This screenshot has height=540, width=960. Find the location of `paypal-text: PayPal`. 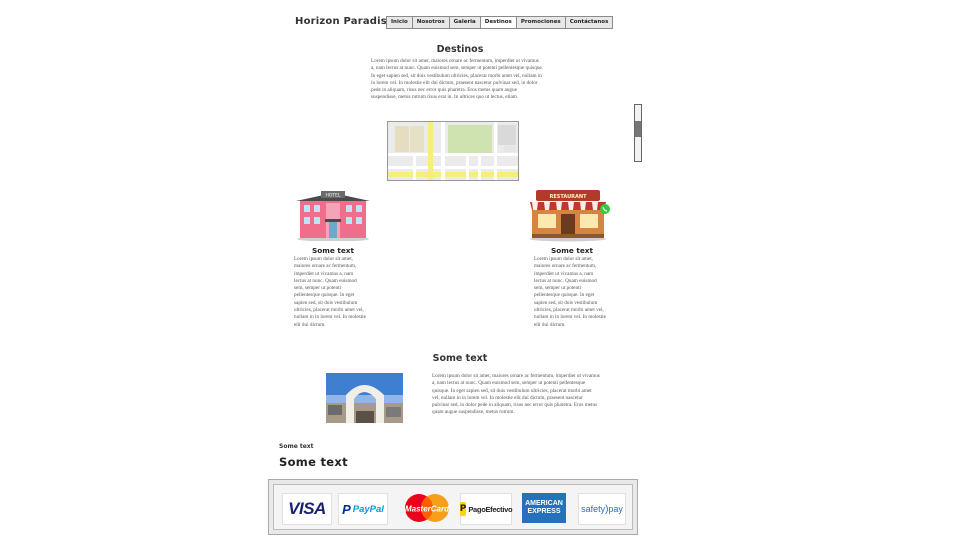

paypal-text: PayPal is located at coordinates (368, 509).